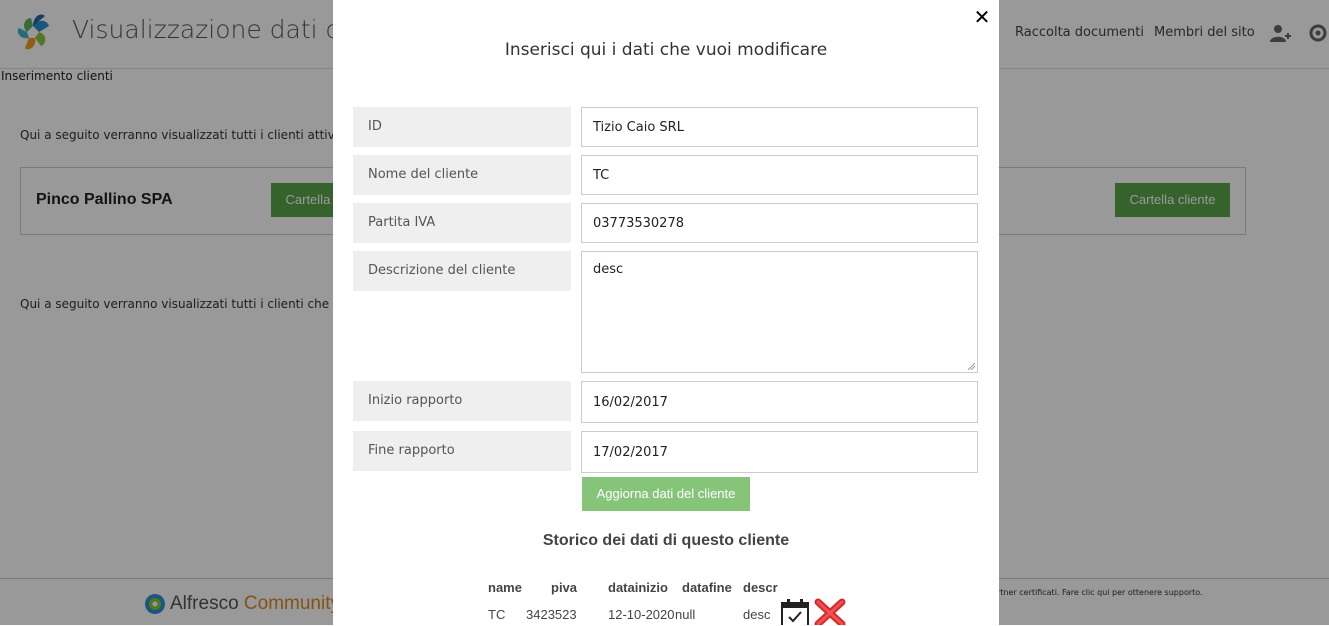  I want to click on client-name-label: Nome del cliente, so click(462, 175).